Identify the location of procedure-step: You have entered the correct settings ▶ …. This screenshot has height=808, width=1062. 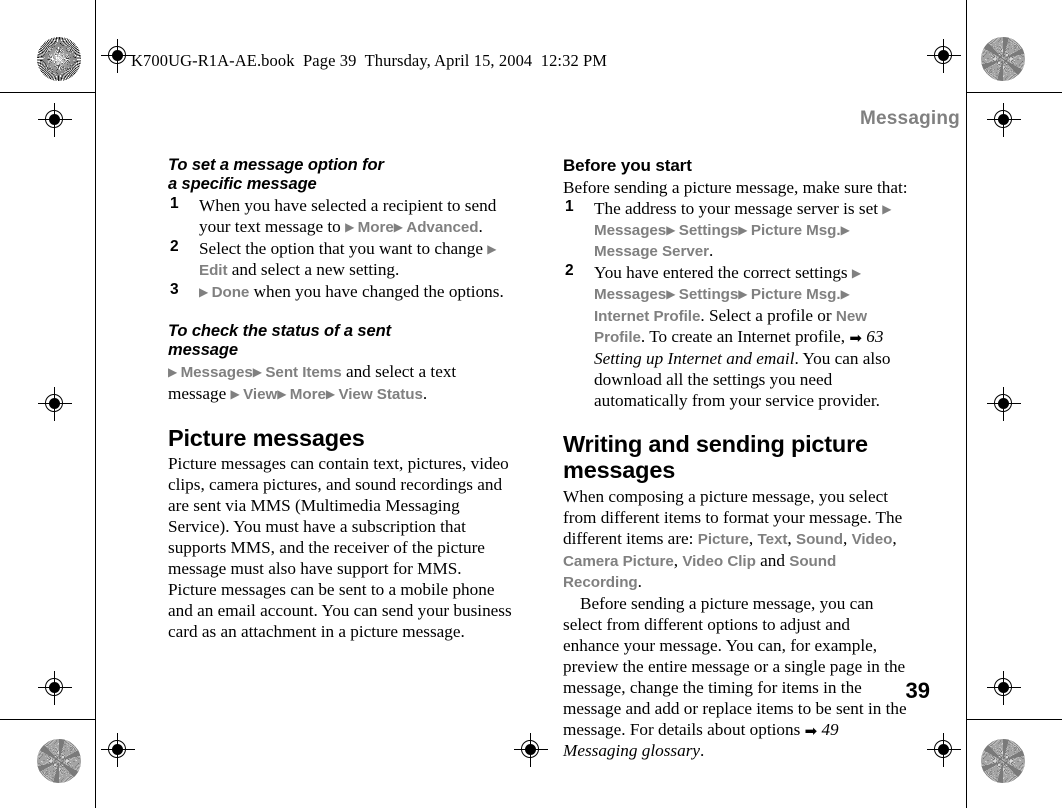
(735, 336).